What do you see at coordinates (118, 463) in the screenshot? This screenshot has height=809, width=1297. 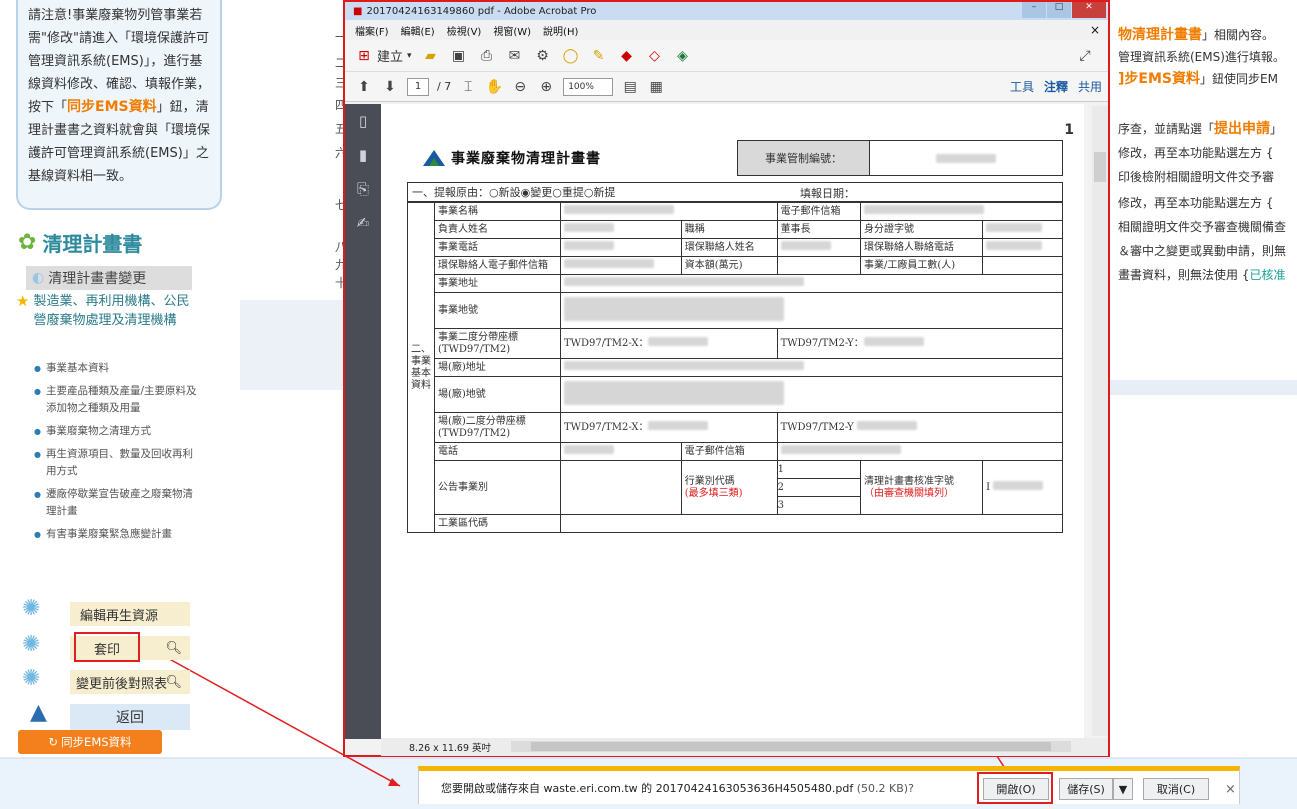 I see `sub-item-recycle: 再生資源項目、數量及回收再利用方式` at bounding box center [118, 463].